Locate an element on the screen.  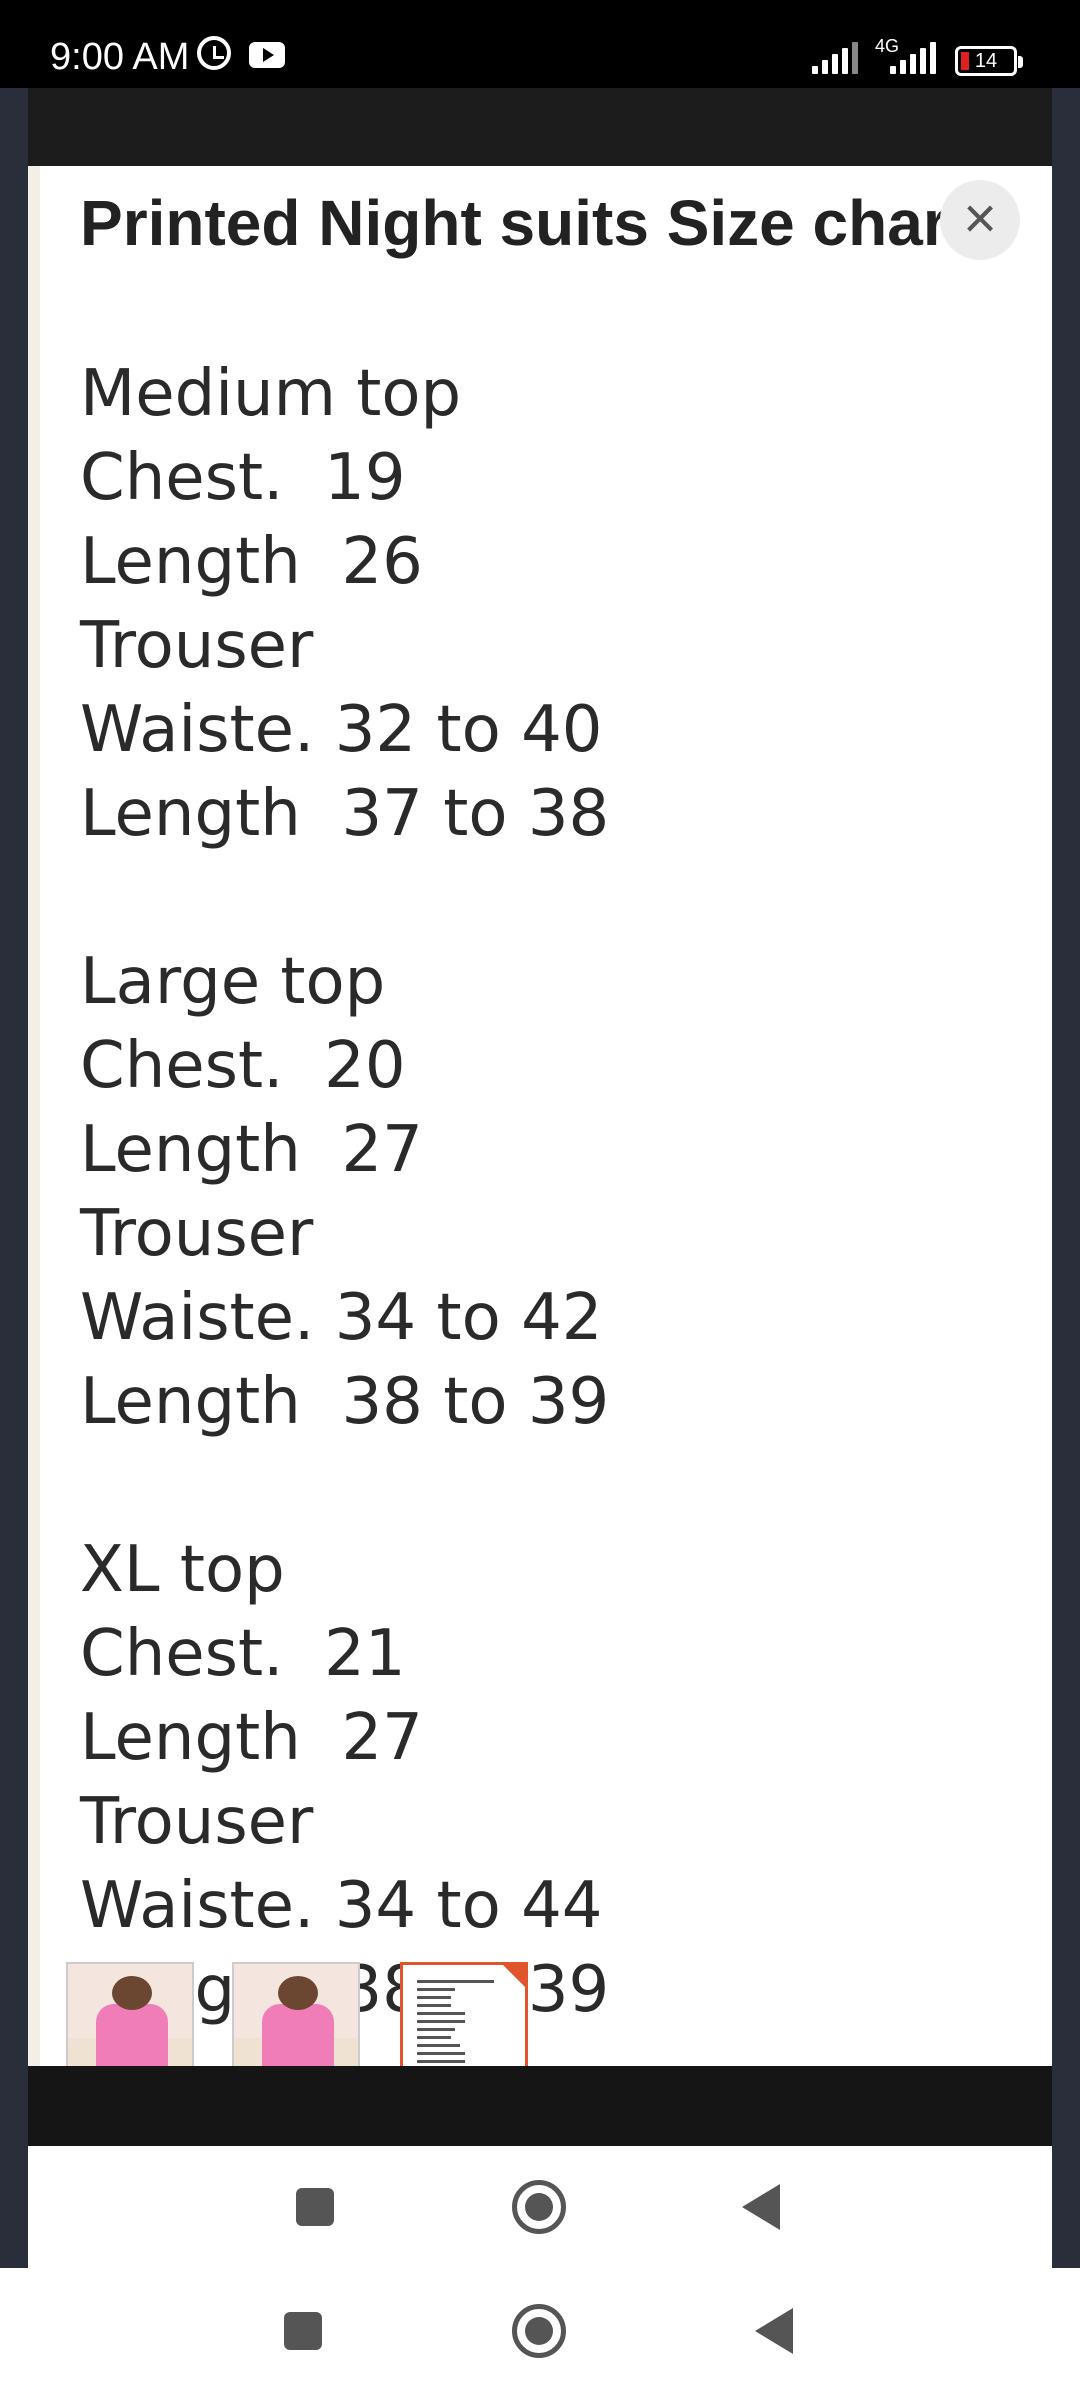
battery-level: 14 is located at coordinates (986, 61).